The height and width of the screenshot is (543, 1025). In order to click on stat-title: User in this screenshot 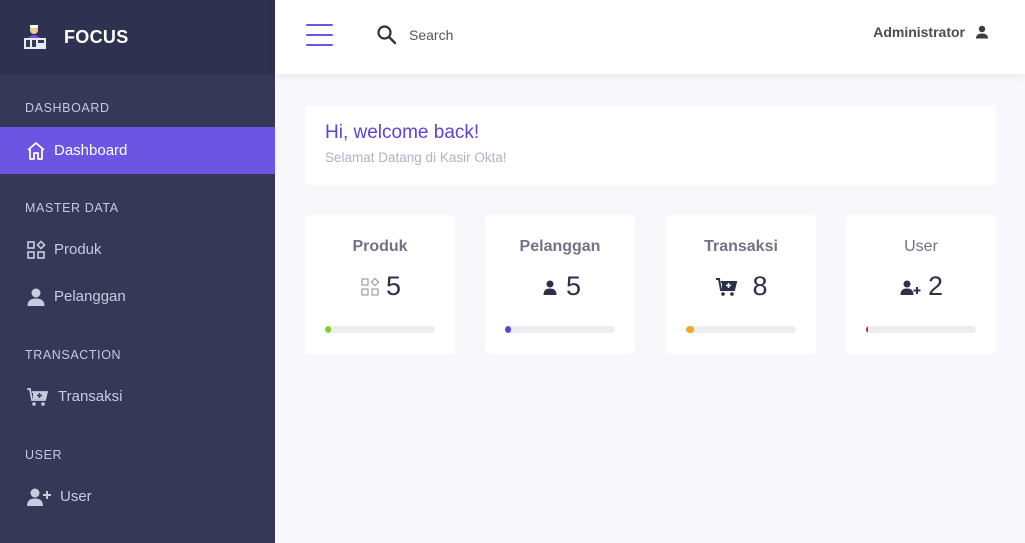, I will do `click(921, 246)`.